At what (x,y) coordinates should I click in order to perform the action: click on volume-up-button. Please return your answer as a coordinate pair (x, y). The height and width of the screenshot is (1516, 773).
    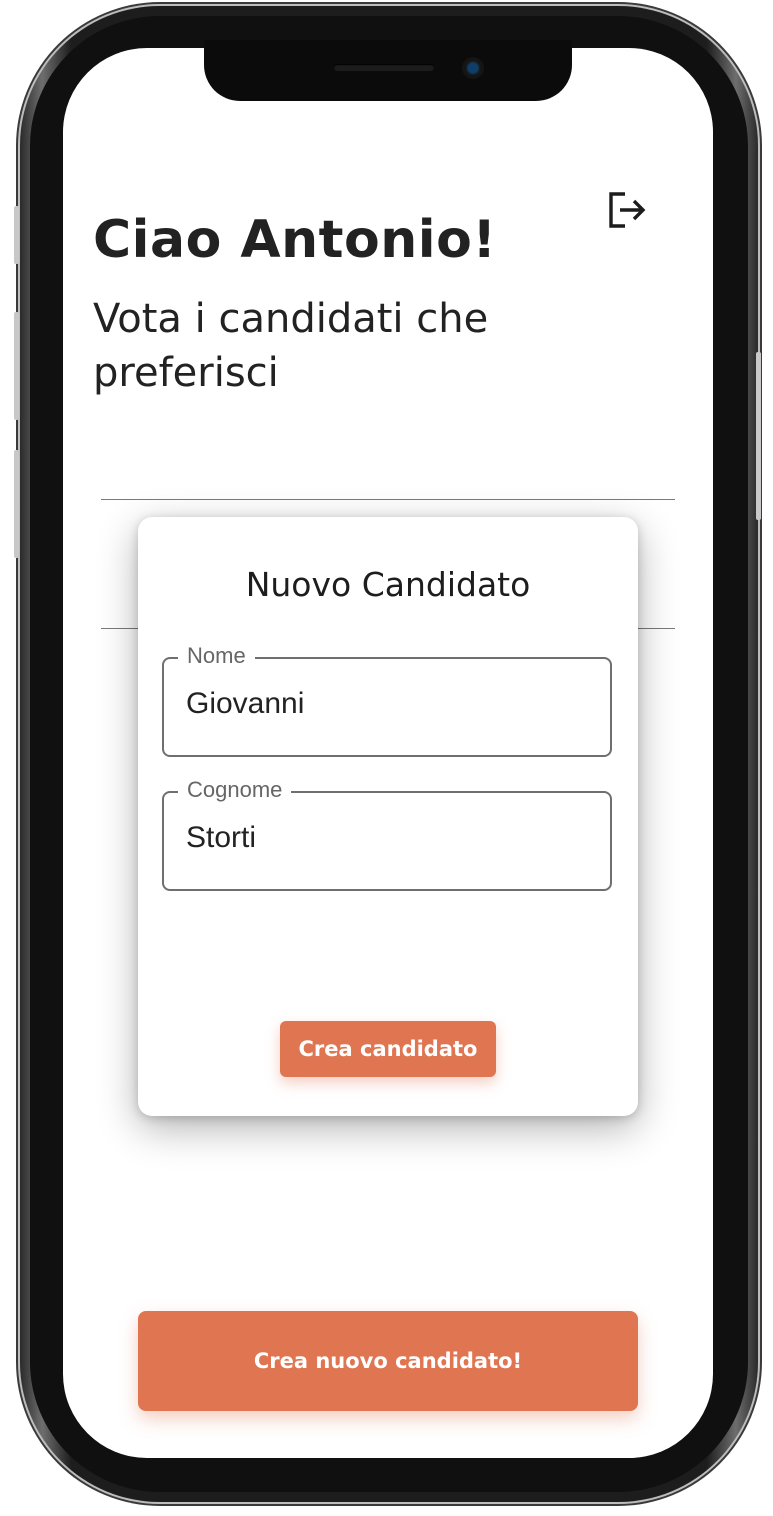
    Looking at the image, I should click on (16, 366).